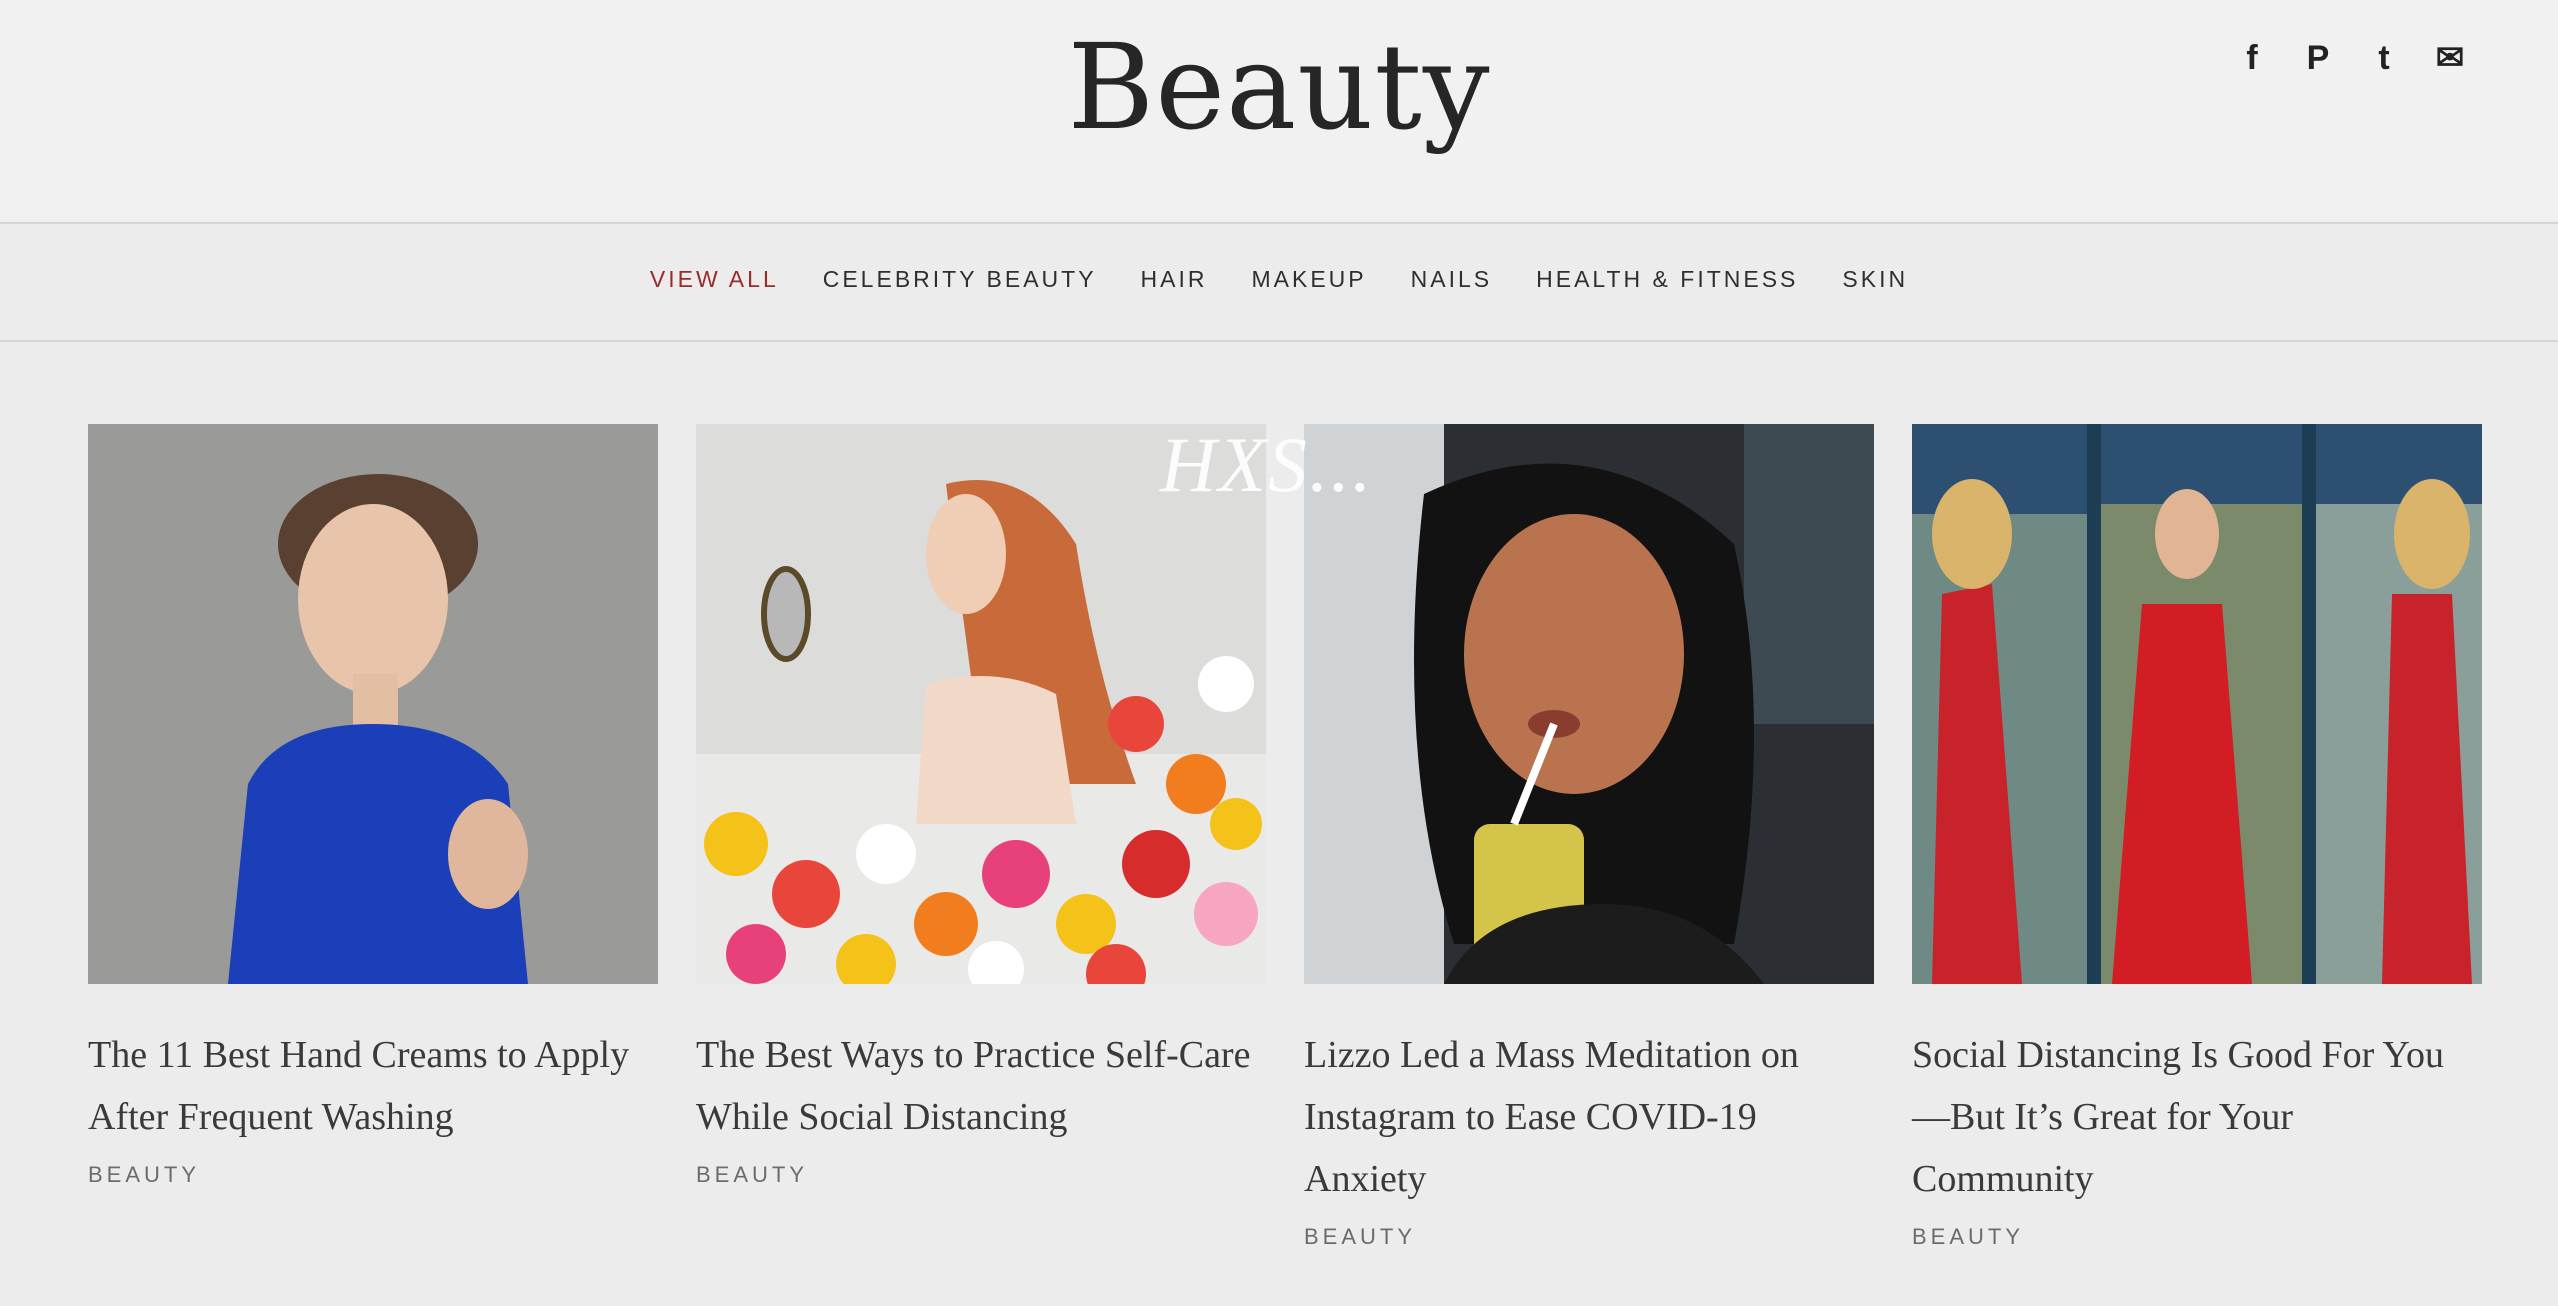 The image size is (2558, 1306). What do you see at coordinates (1279, 87) in the screenshot?
I see `page-title: Beauty` at bounding box center [1279, 87].